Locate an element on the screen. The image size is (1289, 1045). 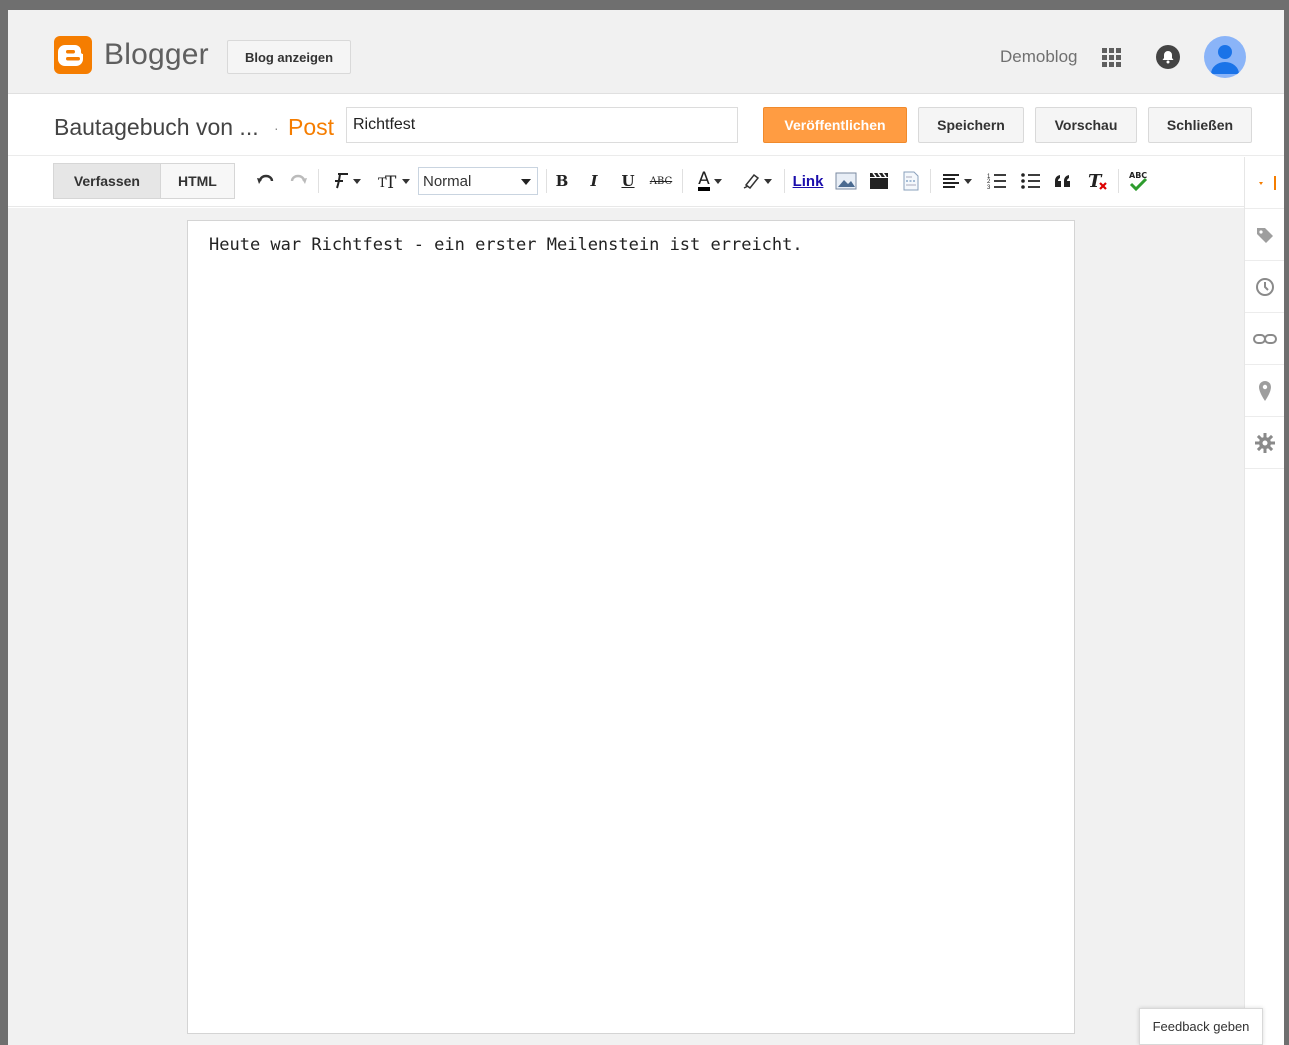
clock-icon is located at coordinates (1265, 286).